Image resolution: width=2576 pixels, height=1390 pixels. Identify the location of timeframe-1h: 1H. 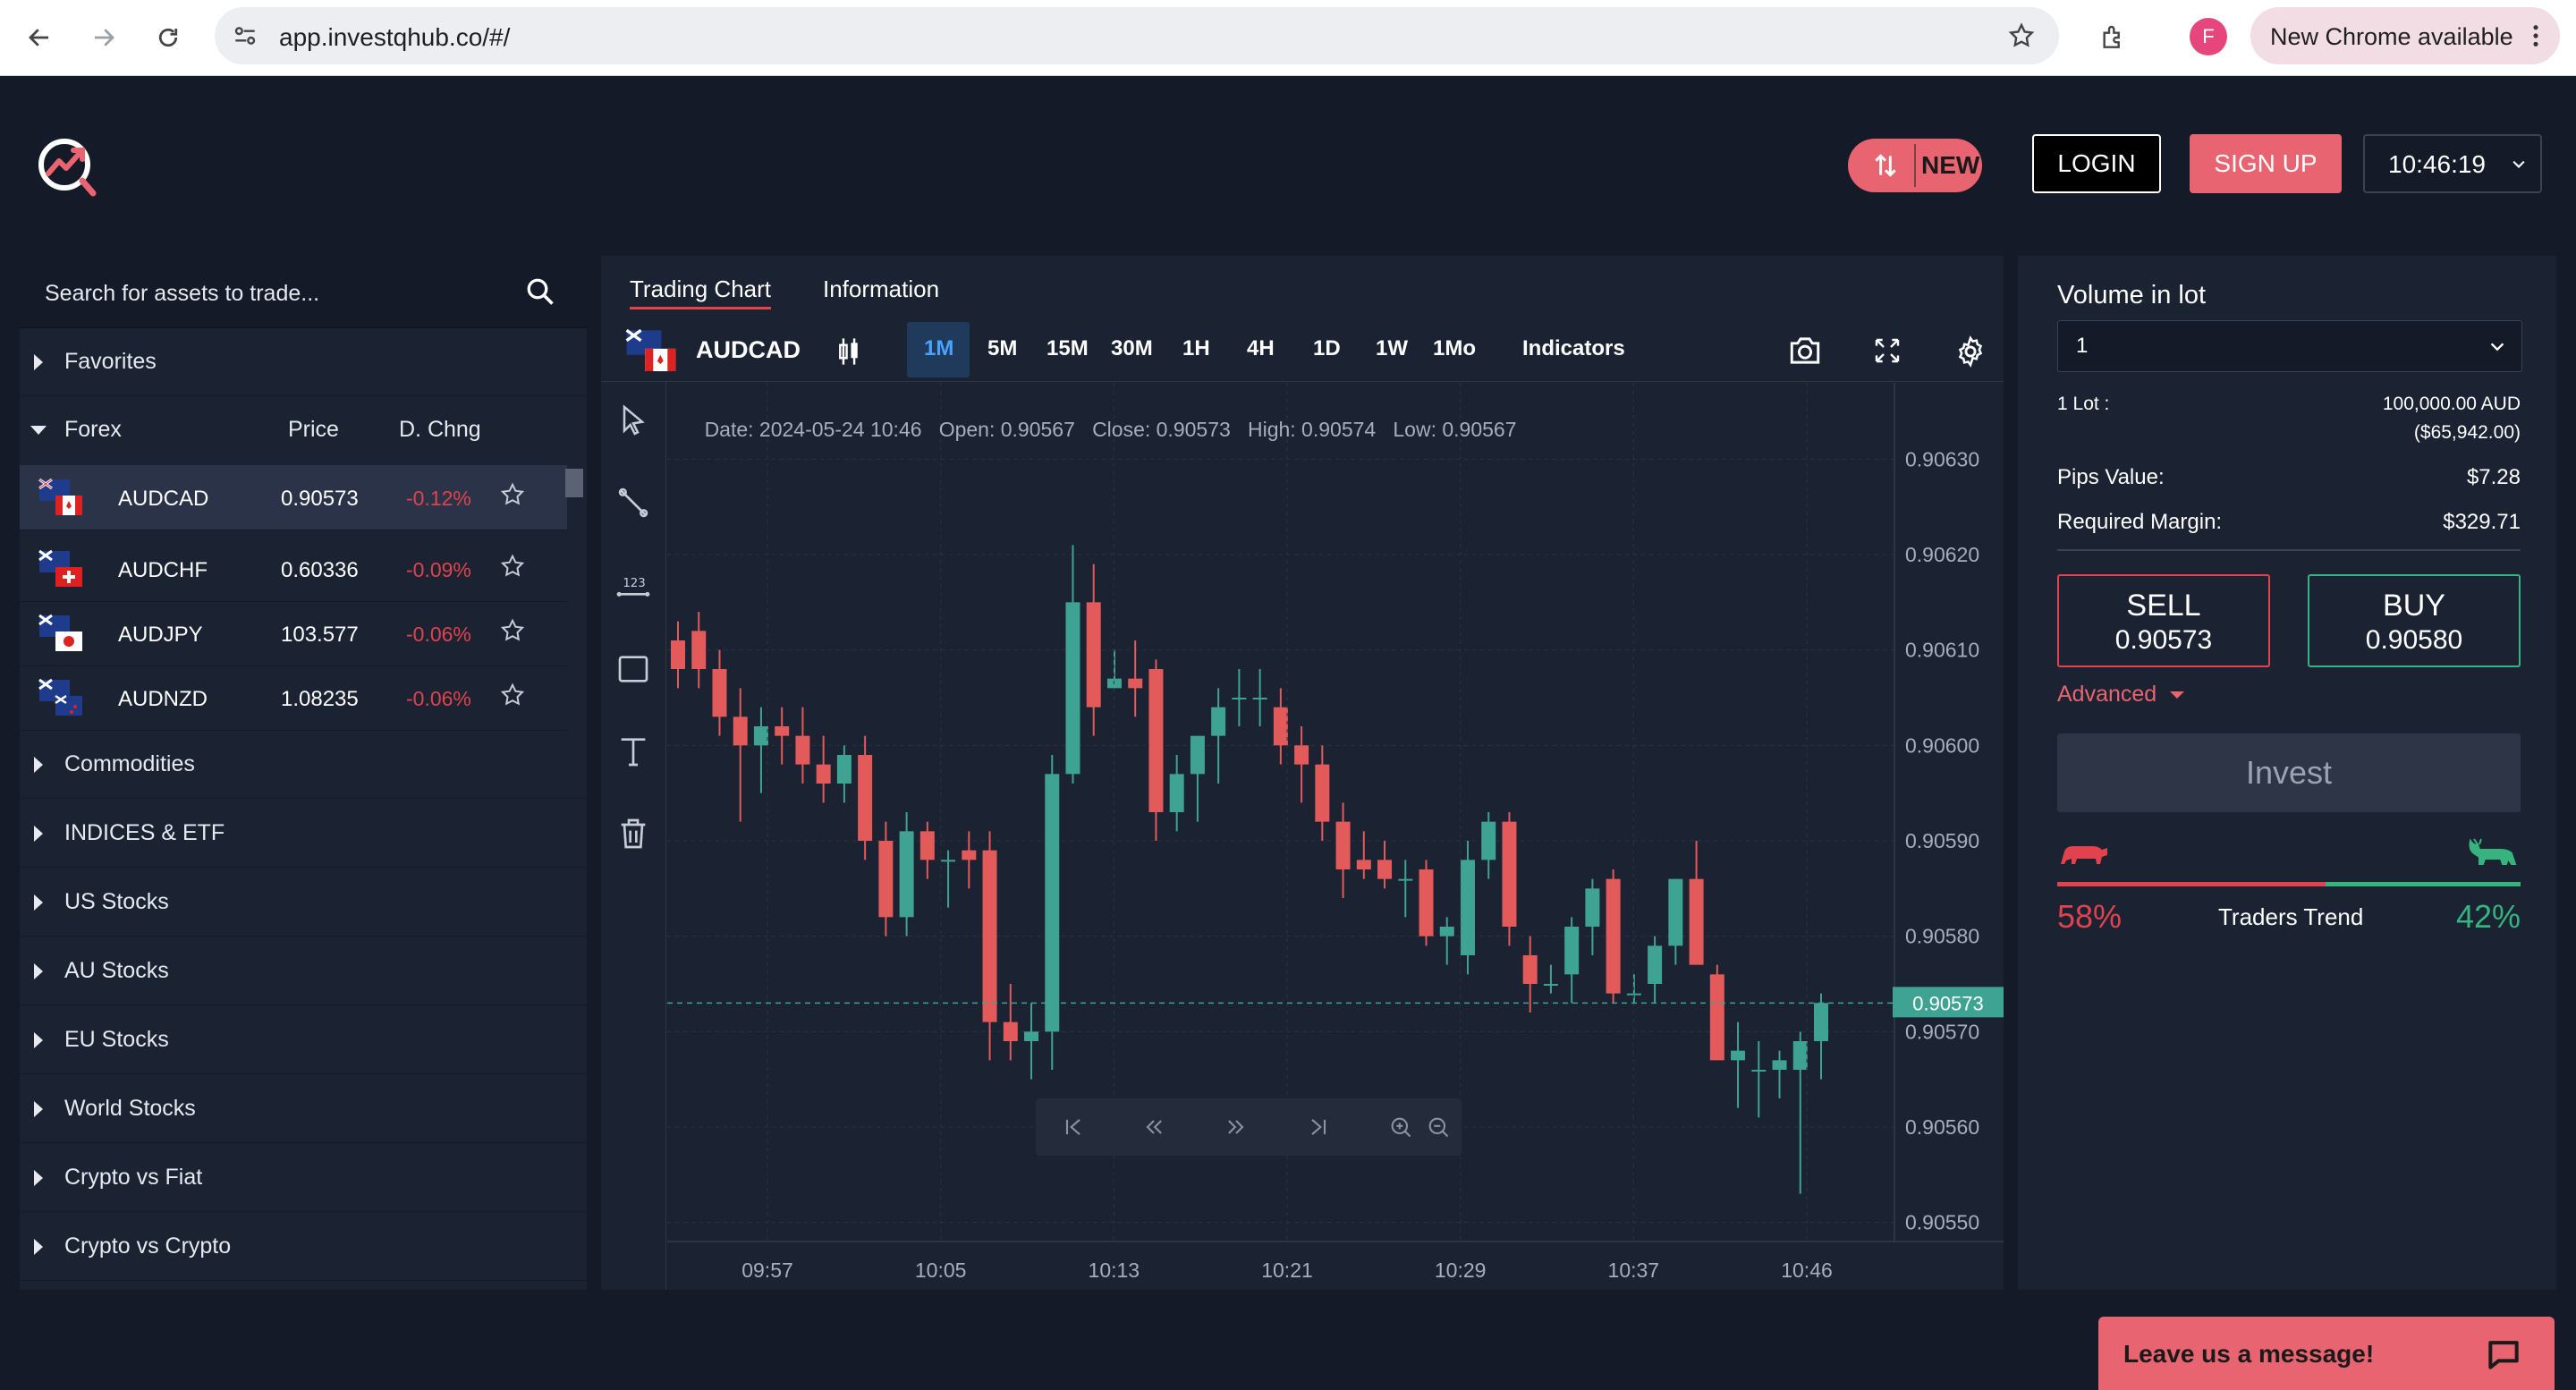
(1196, 348).